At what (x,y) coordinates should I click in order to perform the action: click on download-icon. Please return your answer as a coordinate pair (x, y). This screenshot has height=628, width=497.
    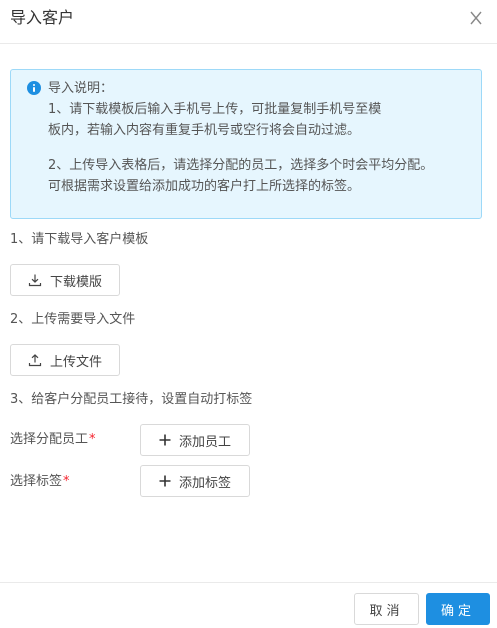
    Looking at the image, I should click on (35, 280).